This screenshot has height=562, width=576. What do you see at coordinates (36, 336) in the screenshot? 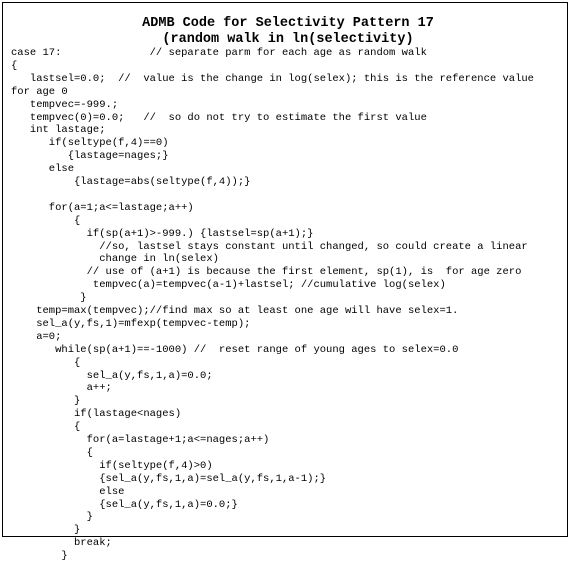
I see `code-line: a=0;` at bounding box center [36, 336].